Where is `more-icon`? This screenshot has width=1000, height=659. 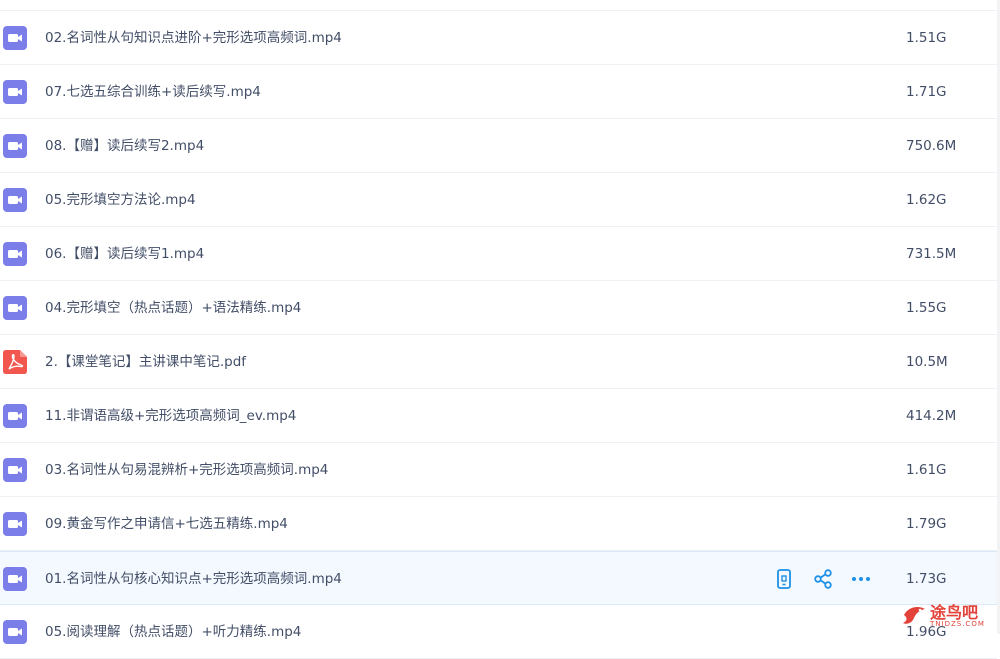
more-icon is located at coordinates (861, 584).